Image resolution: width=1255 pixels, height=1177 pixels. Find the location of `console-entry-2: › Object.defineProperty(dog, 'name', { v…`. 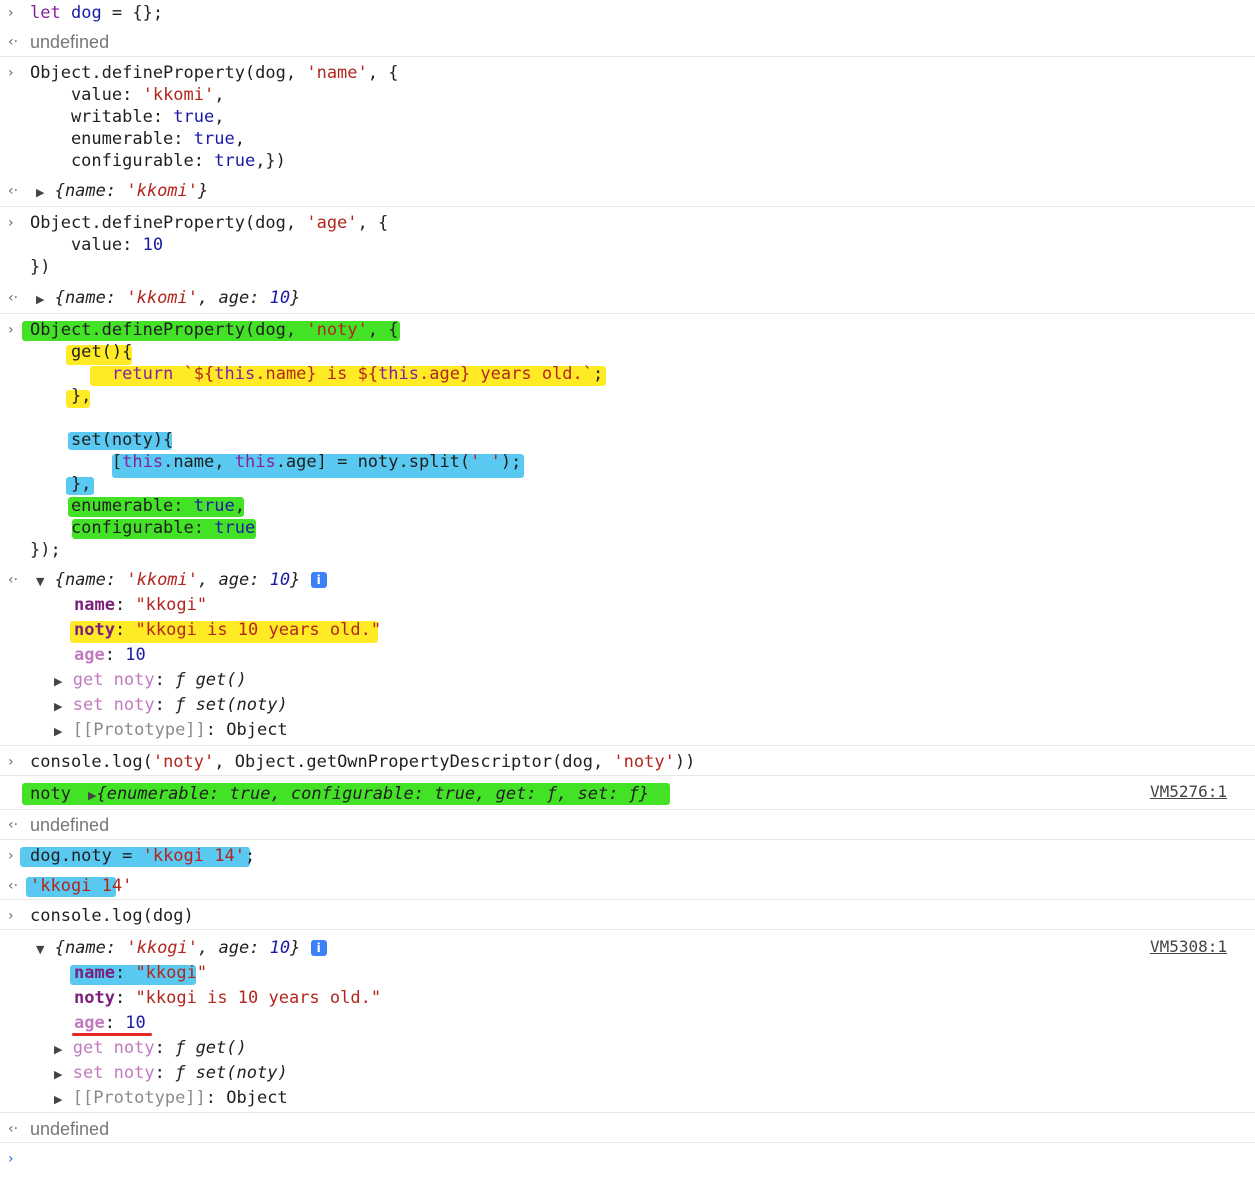

console-entry-2: › Object.defineProperty(dog, 'name', { v… is located at coordinates (627, 132).